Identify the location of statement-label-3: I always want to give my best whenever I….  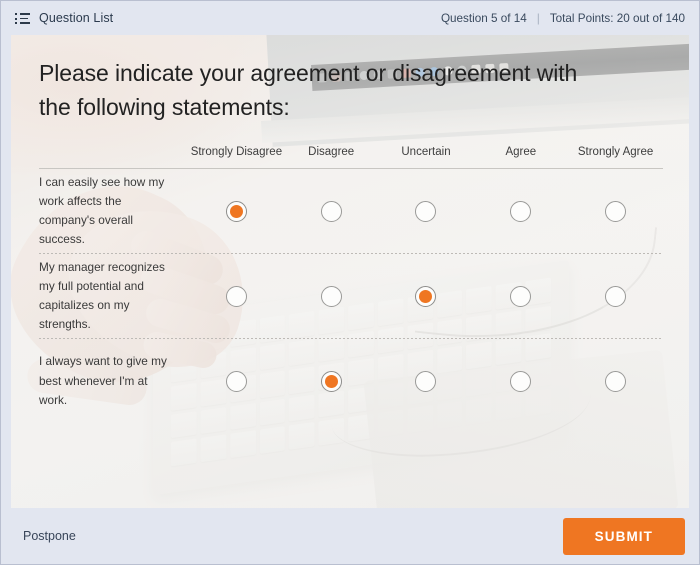
(103, 380).